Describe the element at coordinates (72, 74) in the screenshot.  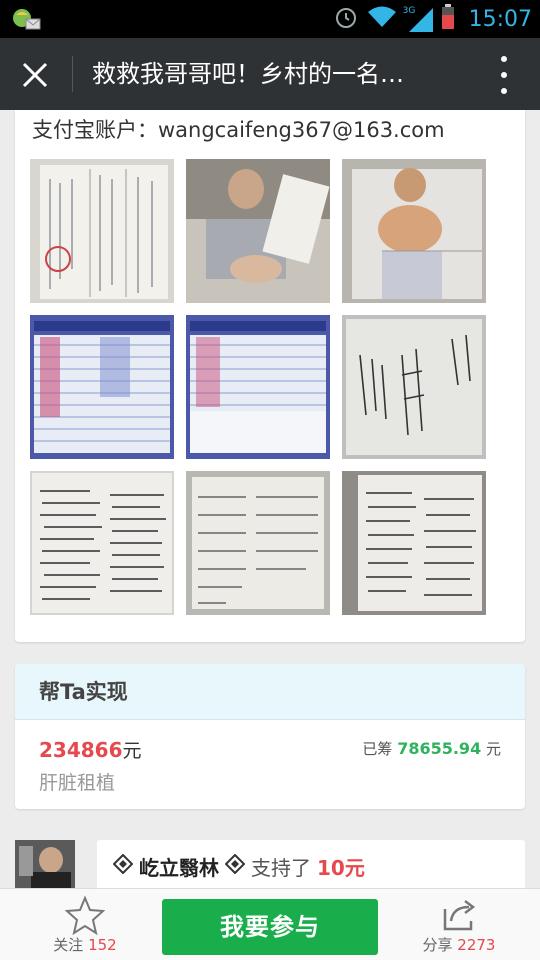
I see `header-divider` at that location.